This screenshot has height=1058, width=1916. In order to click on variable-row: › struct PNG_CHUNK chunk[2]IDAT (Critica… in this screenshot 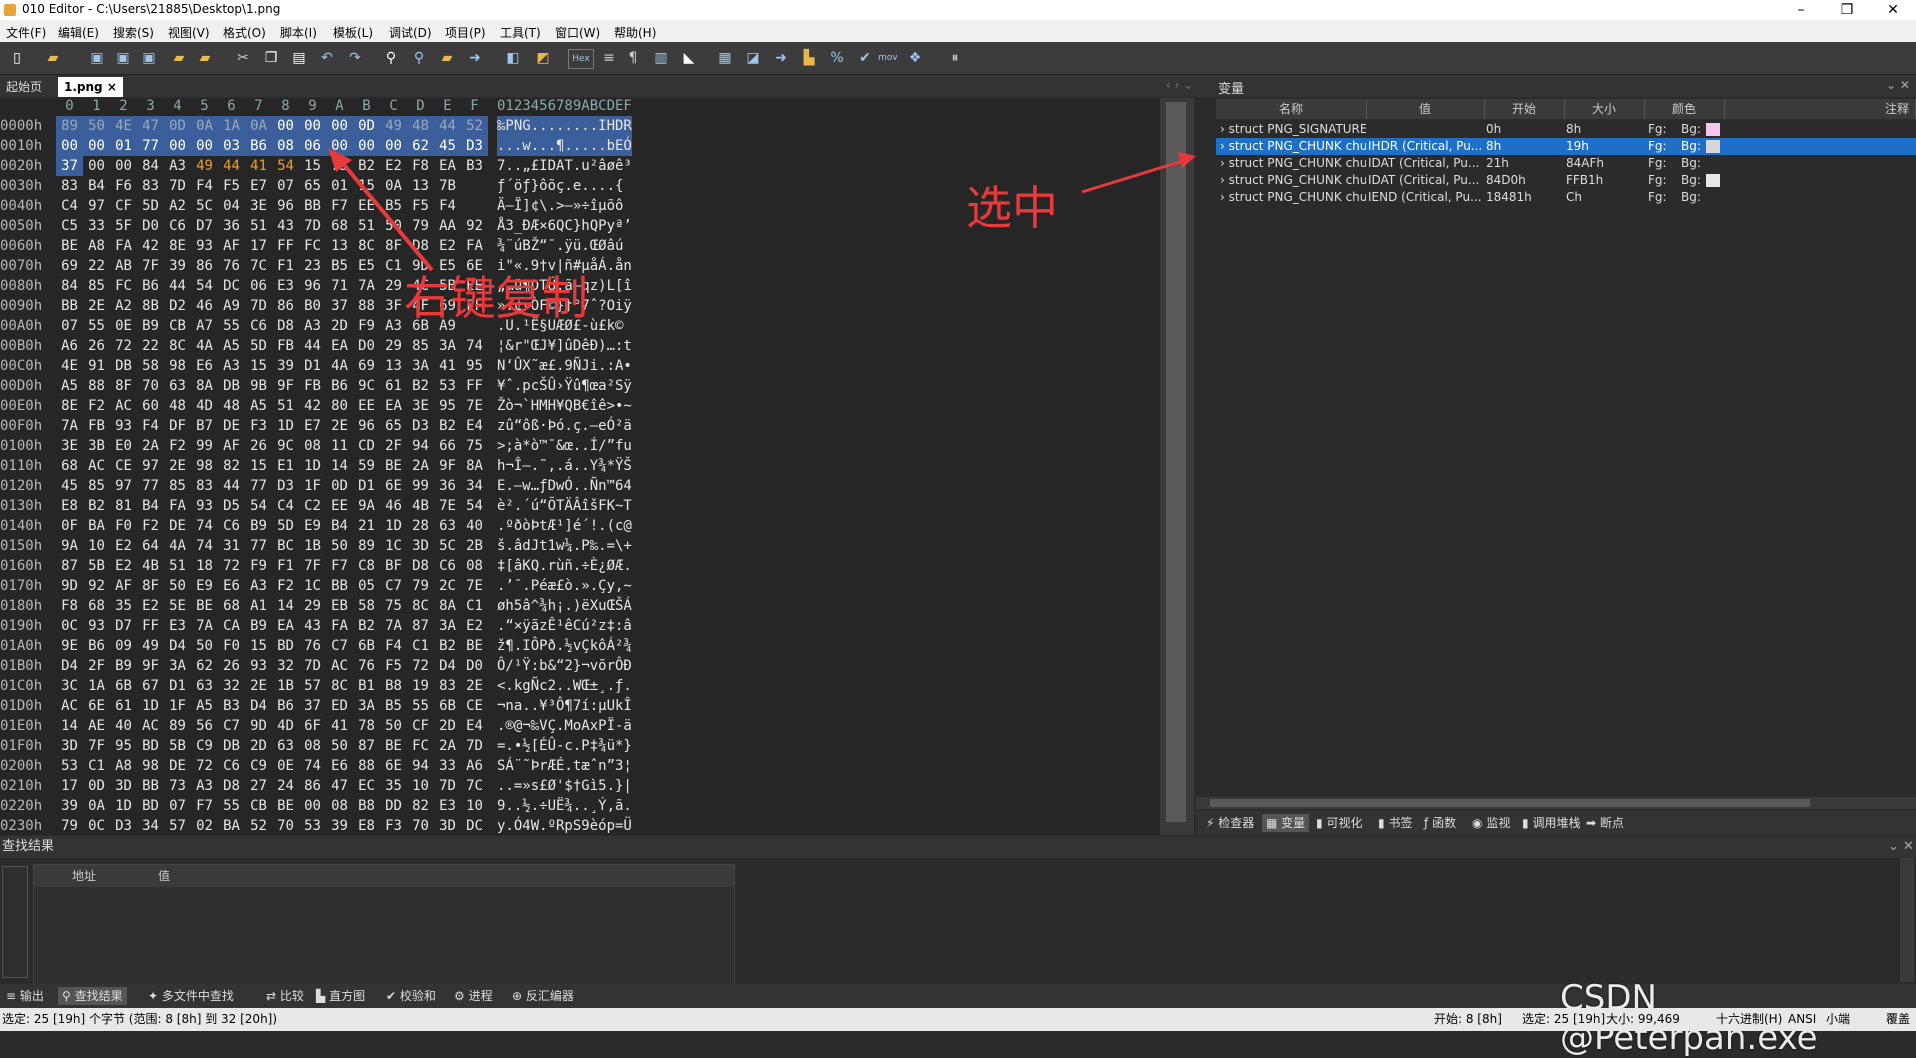, I will do `click(1566, 180)`.